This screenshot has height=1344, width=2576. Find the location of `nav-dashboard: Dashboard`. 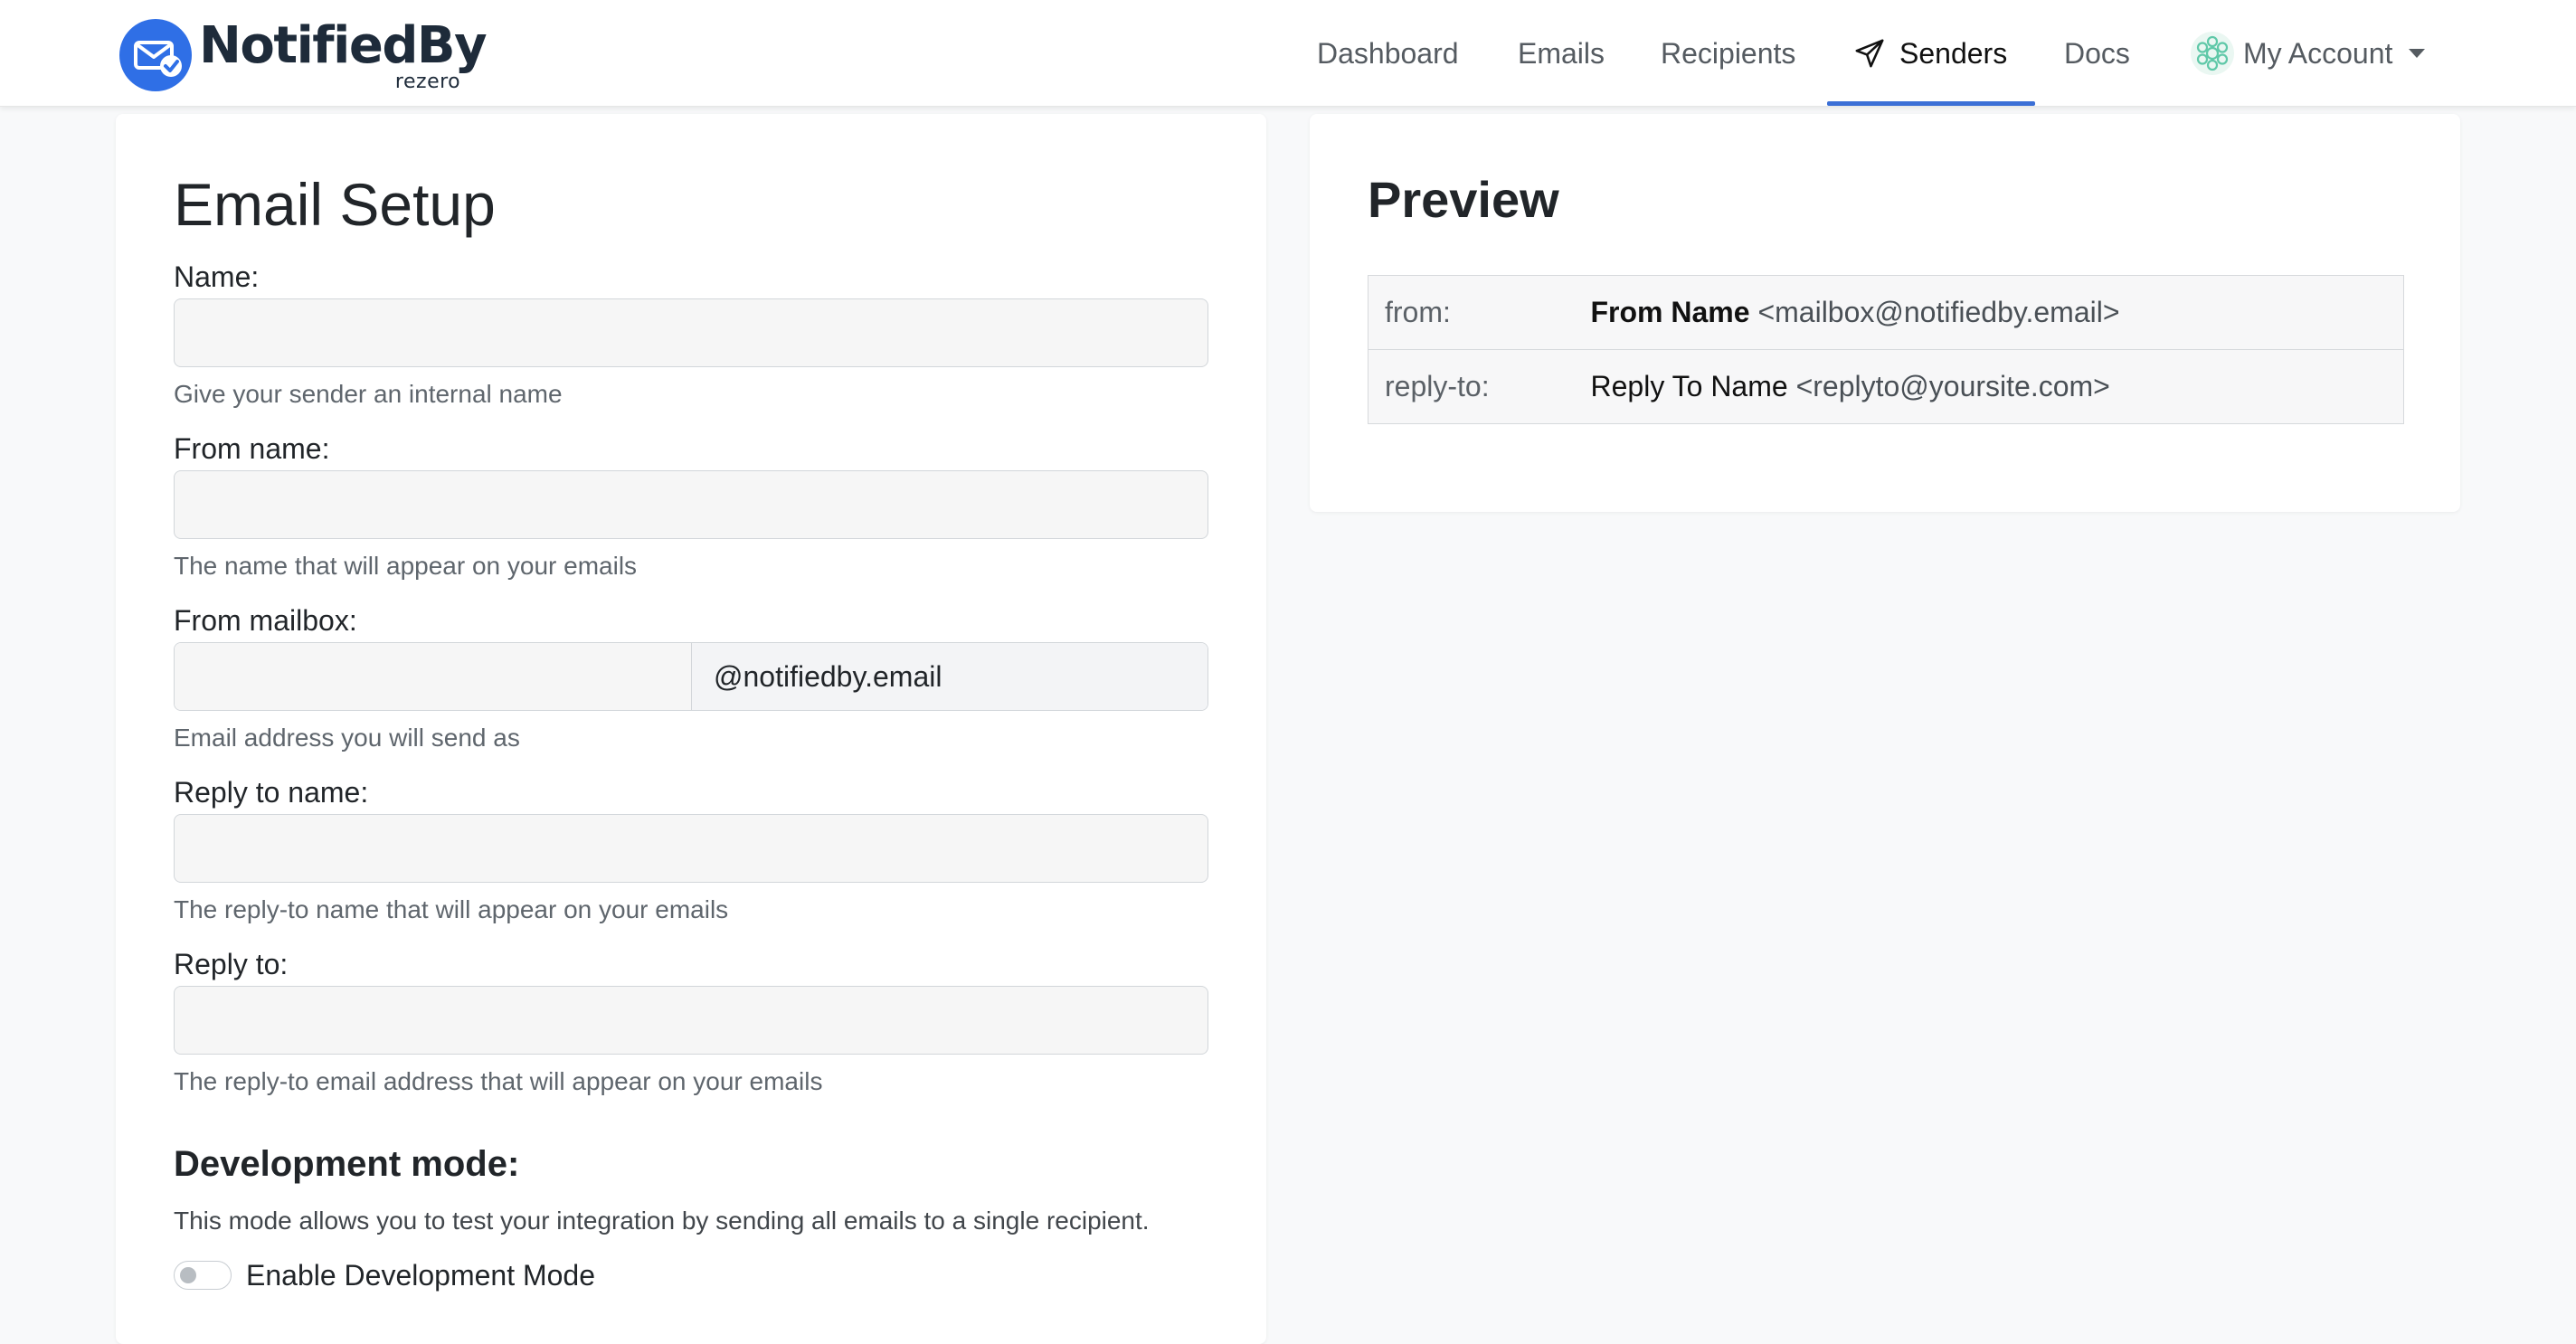

nav-dashboard: Dashboard is located at coordinates (1388, 53).